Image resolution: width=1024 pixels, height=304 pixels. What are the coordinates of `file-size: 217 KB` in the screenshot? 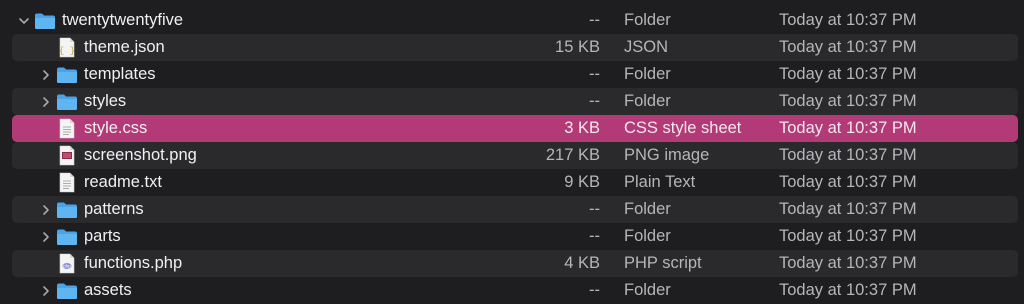 It's located at (572, 155).